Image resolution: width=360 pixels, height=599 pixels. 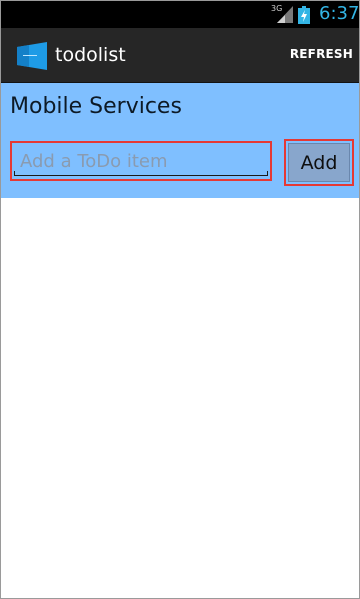 I want to click on add-button: Add, so click(x=319, y=162).